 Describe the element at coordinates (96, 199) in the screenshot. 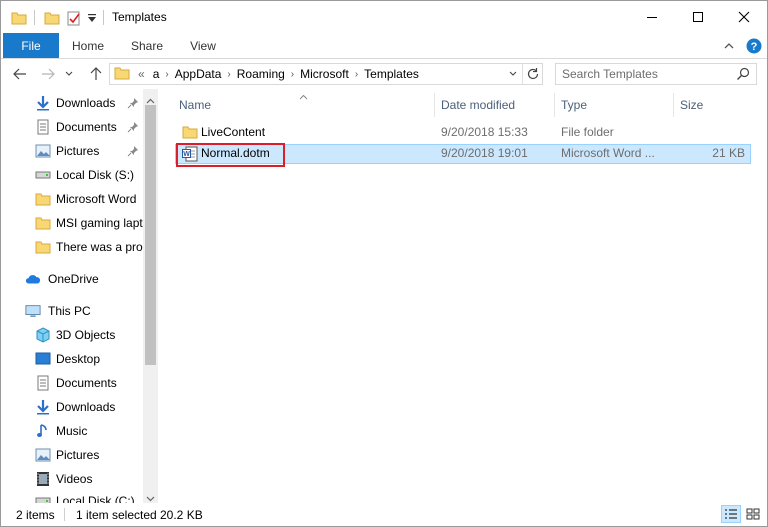

I see `sidebar-item-label: Microsoft Word` at that location.